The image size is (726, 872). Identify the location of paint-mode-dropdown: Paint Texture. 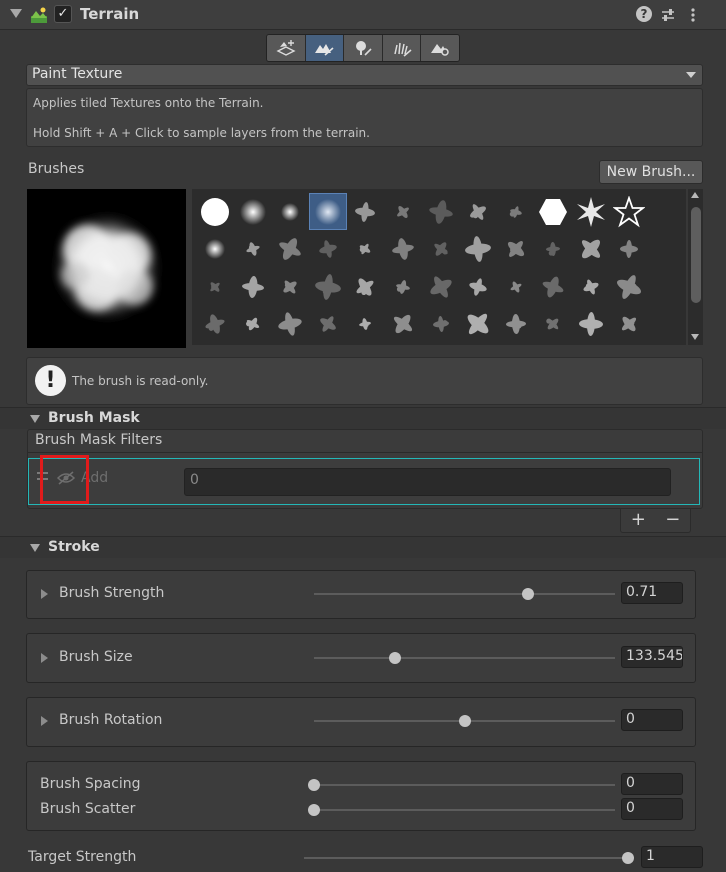
(364, 75).